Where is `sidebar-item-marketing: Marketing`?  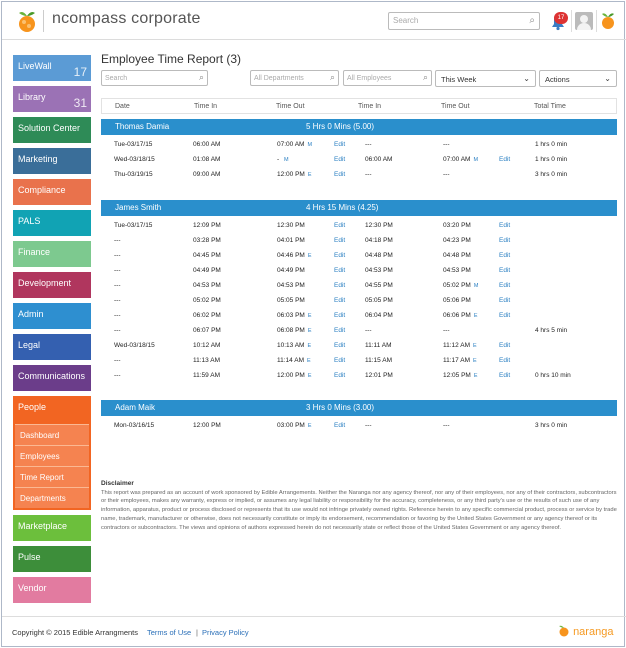
sidebar-item-marketing: Marketing is located at coordinates (52, 161).